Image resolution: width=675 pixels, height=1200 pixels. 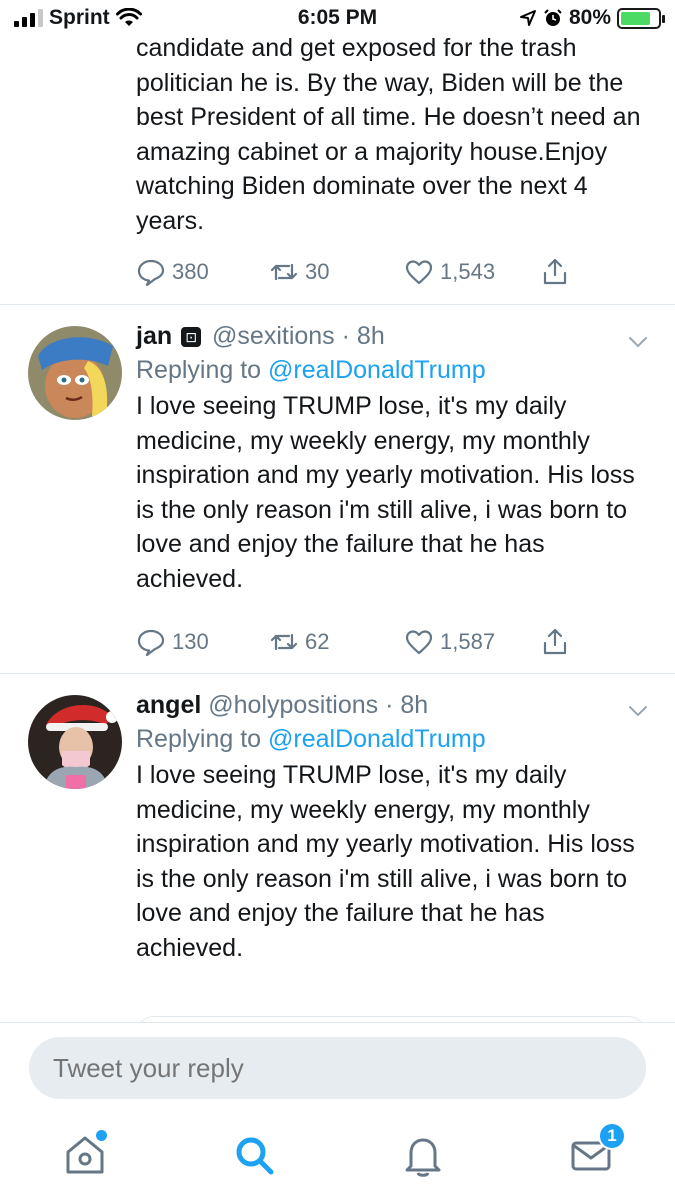 I want to click on battery-icon, so click(x=641, y=18).